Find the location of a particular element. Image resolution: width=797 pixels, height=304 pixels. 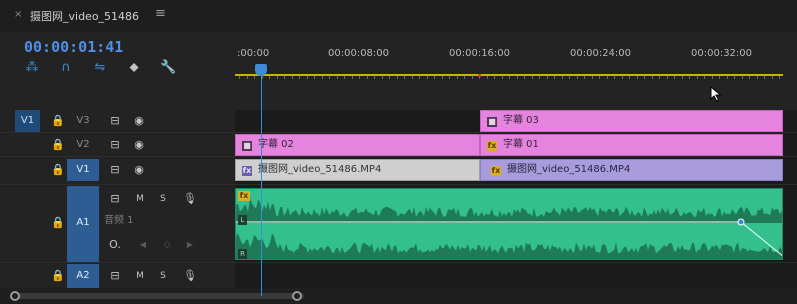

track-header-a2: 🔒 A2 ⊟ M S 🎙 is located at coordinates (117, 276).